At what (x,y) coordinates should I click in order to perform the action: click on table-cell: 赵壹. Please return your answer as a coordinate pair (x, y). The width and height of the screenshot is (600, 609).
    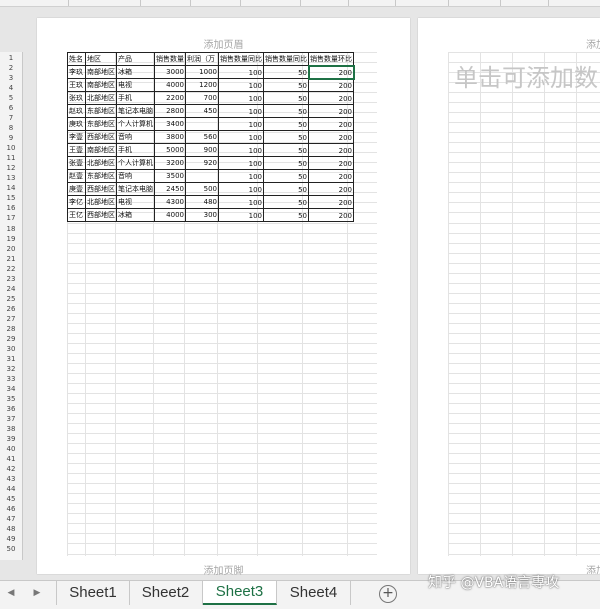
    Looking at the image, I should click on (76, 176).